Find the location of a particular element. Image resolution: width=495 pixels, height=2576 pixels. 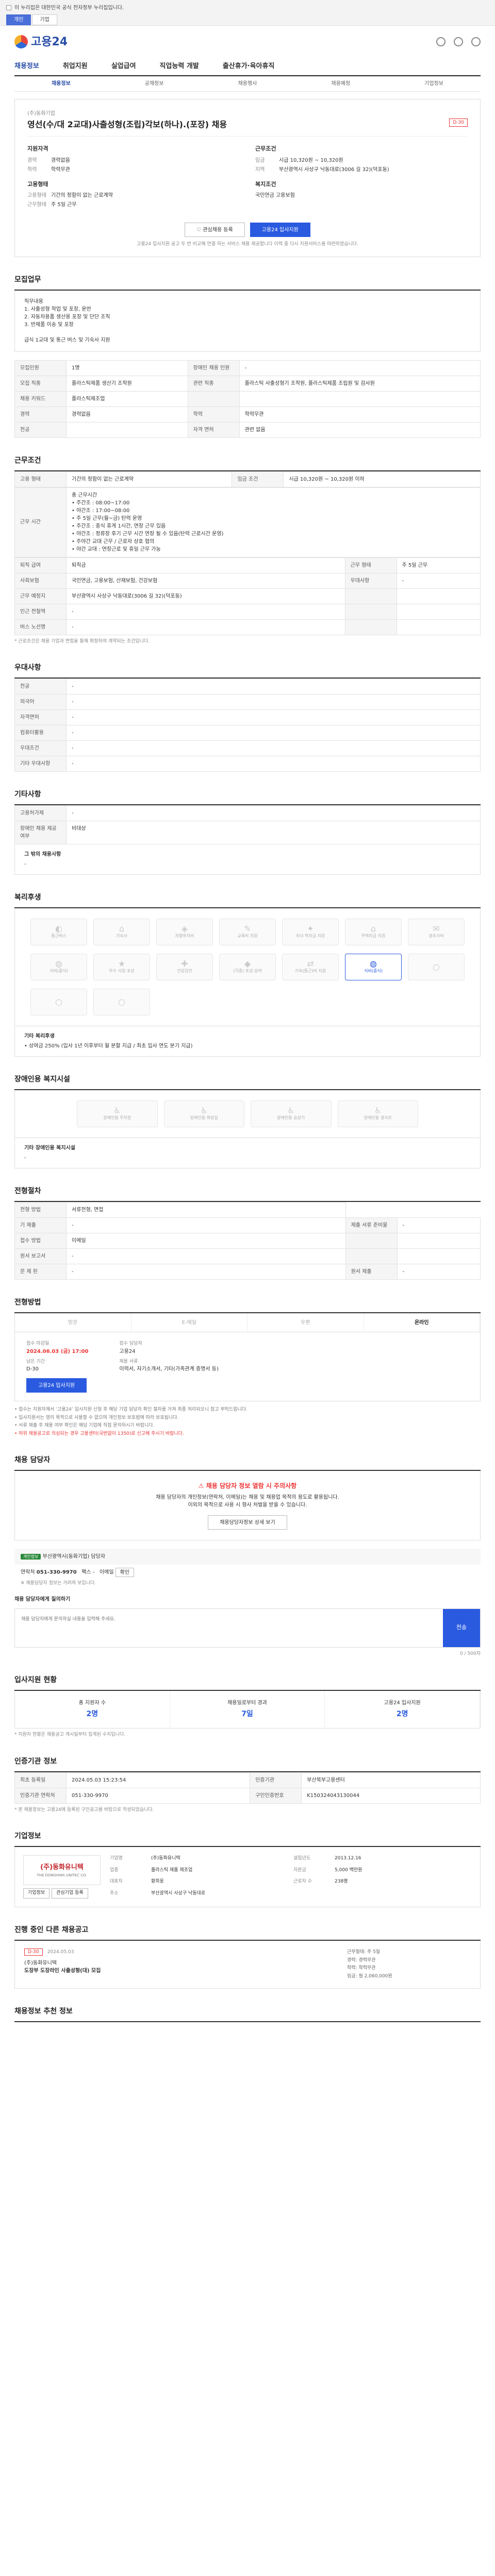

method-tab-0: 방문 is located at coordinates (73, 1322).